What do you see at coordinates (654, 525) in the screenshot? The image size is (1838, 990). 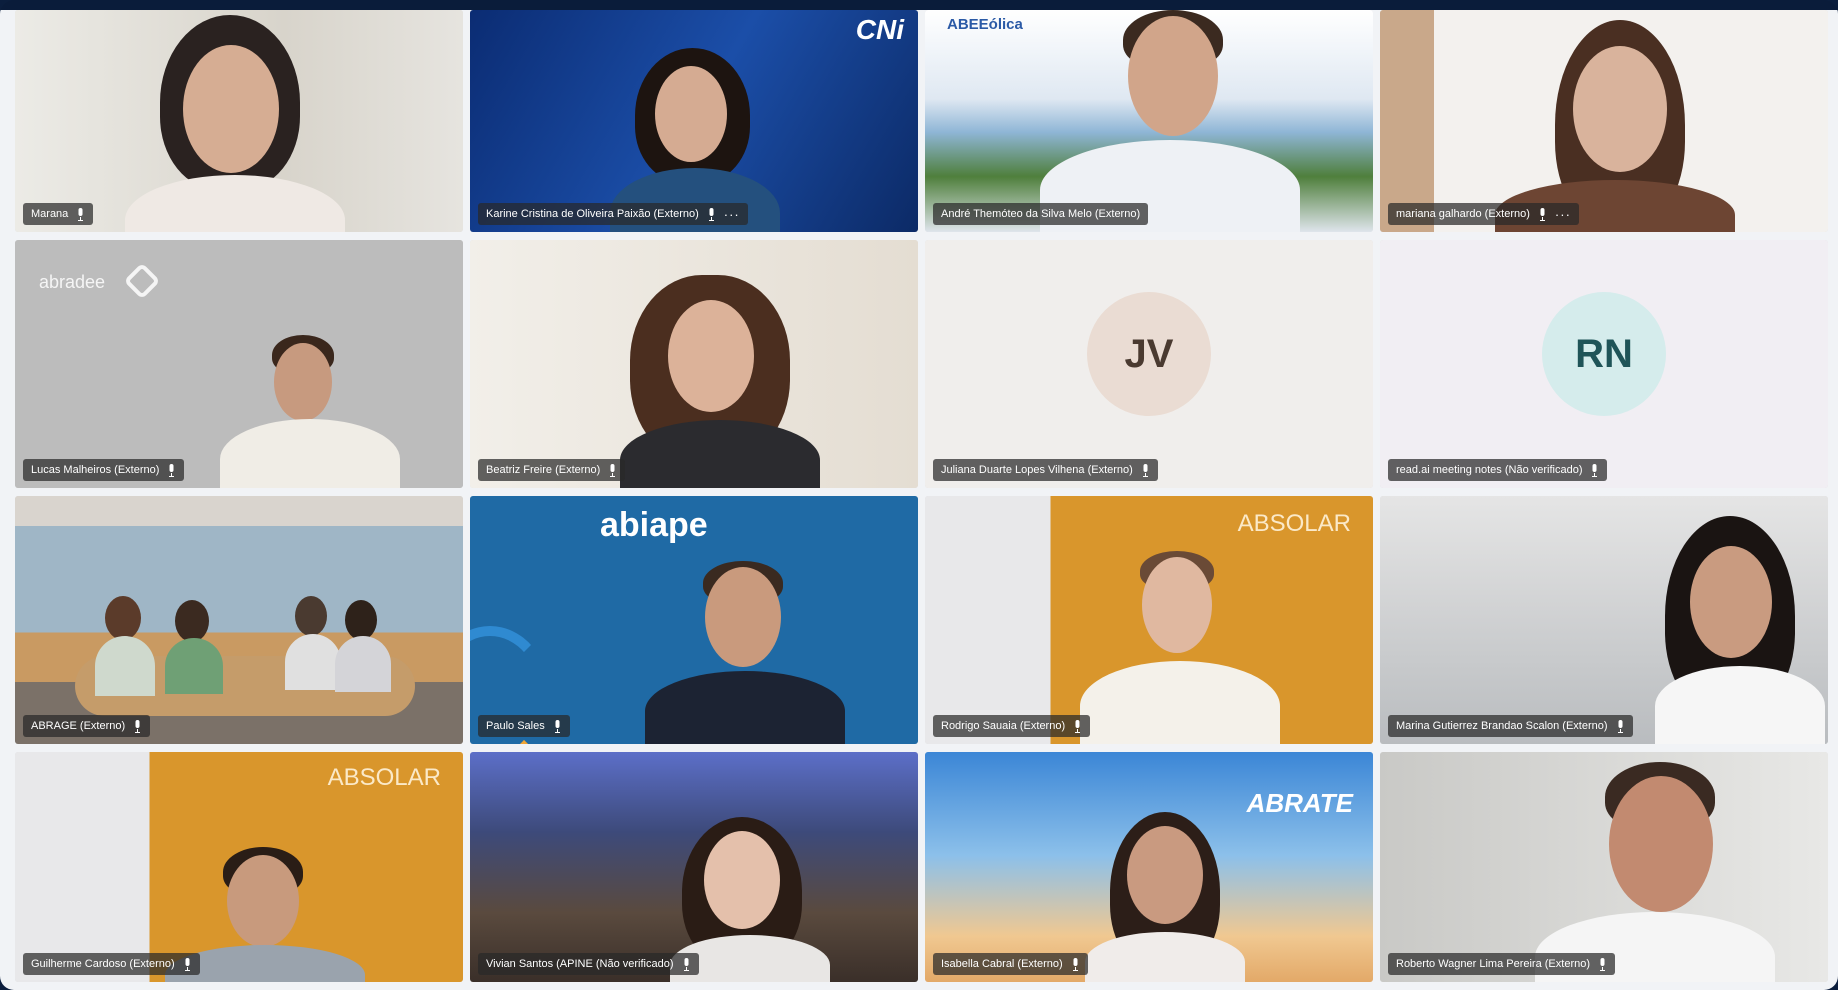 I see `abiape-logo: abiape` at bounding box center [654, 525].